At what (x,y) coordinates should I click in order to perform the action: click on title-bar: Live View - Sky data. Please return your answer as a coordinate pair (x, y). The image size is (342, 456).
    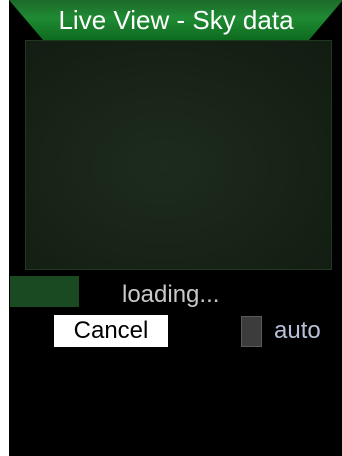
    Looking at the image, I should click on (175, 20).